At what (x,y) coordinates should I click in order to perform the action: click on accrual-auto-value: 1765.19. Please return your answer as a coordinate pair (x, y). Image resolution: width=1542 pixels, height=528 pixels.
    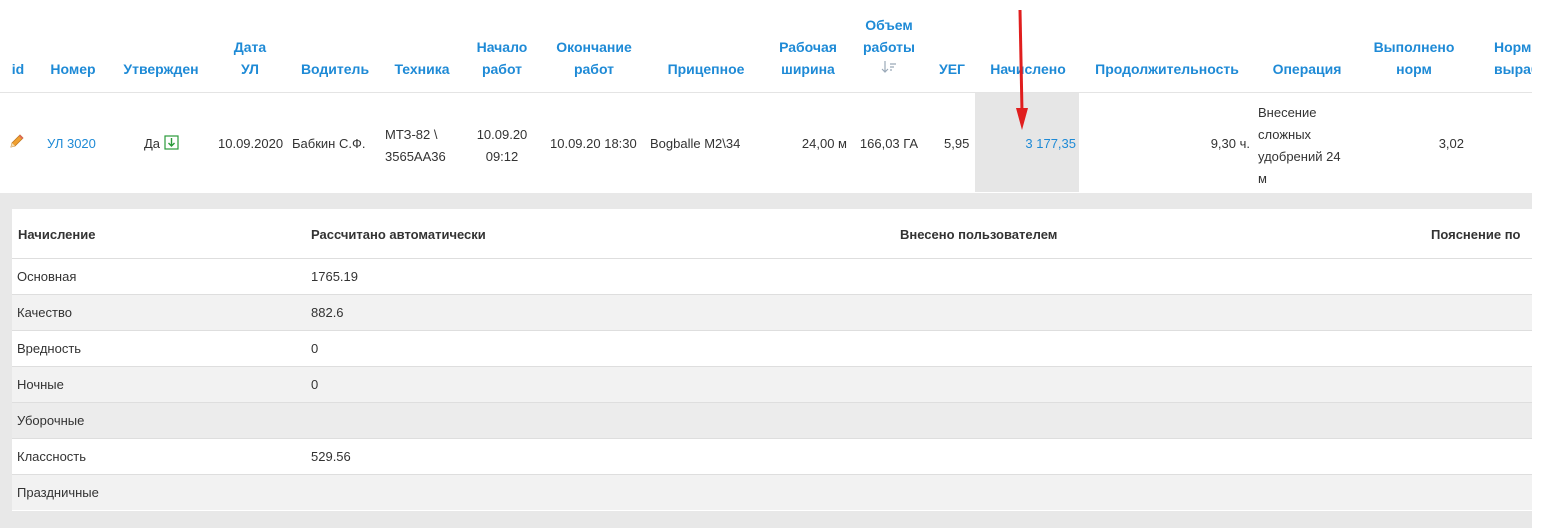
    Looking at the image, I should click on (334, 276).